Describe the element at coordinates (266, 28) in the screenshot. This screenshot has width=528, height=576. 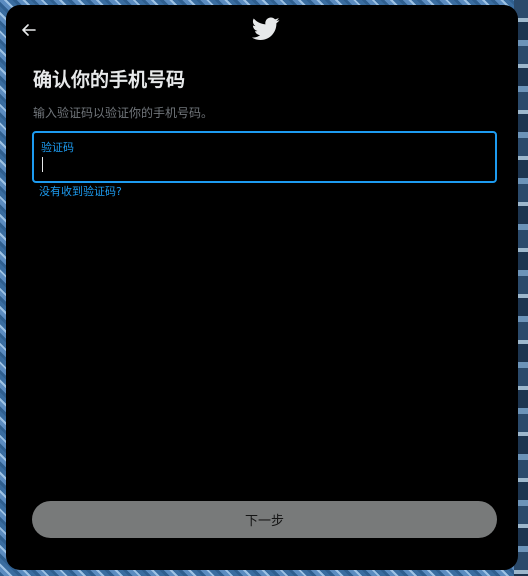
I see `twitter-bird-icon` at that location.